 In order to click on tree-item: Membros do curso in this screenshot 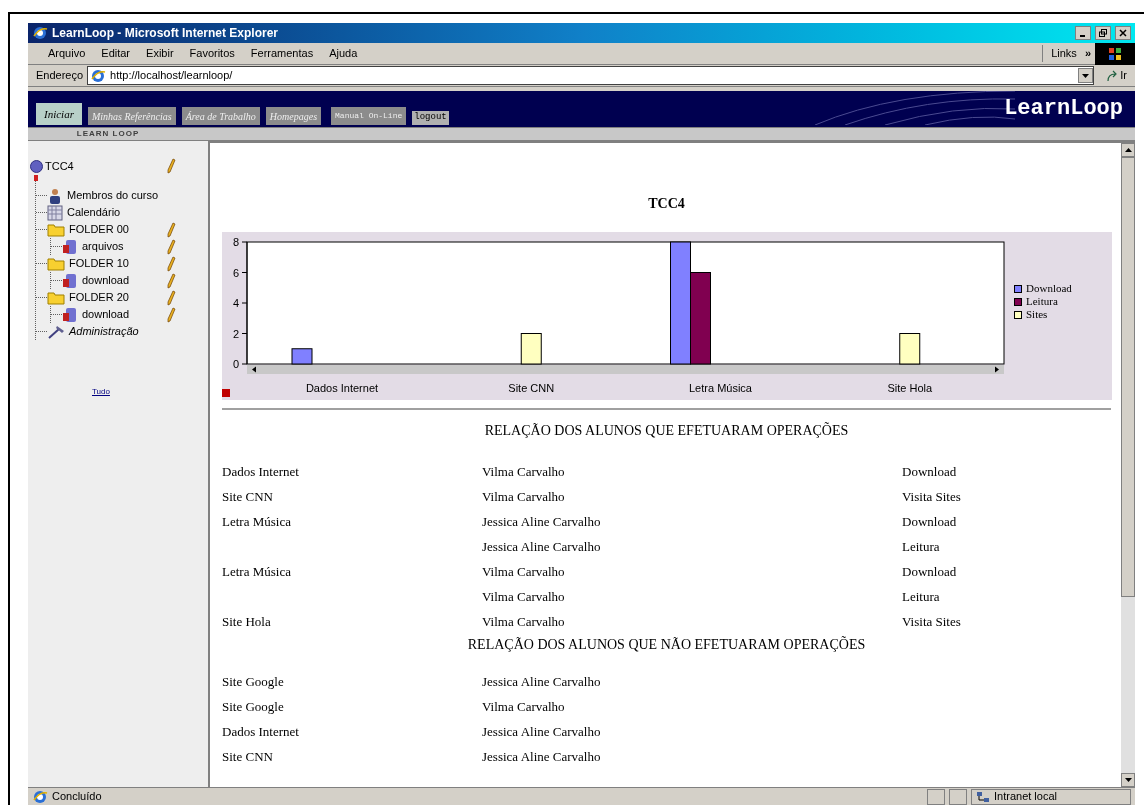, I will do `click(121, 195)`.